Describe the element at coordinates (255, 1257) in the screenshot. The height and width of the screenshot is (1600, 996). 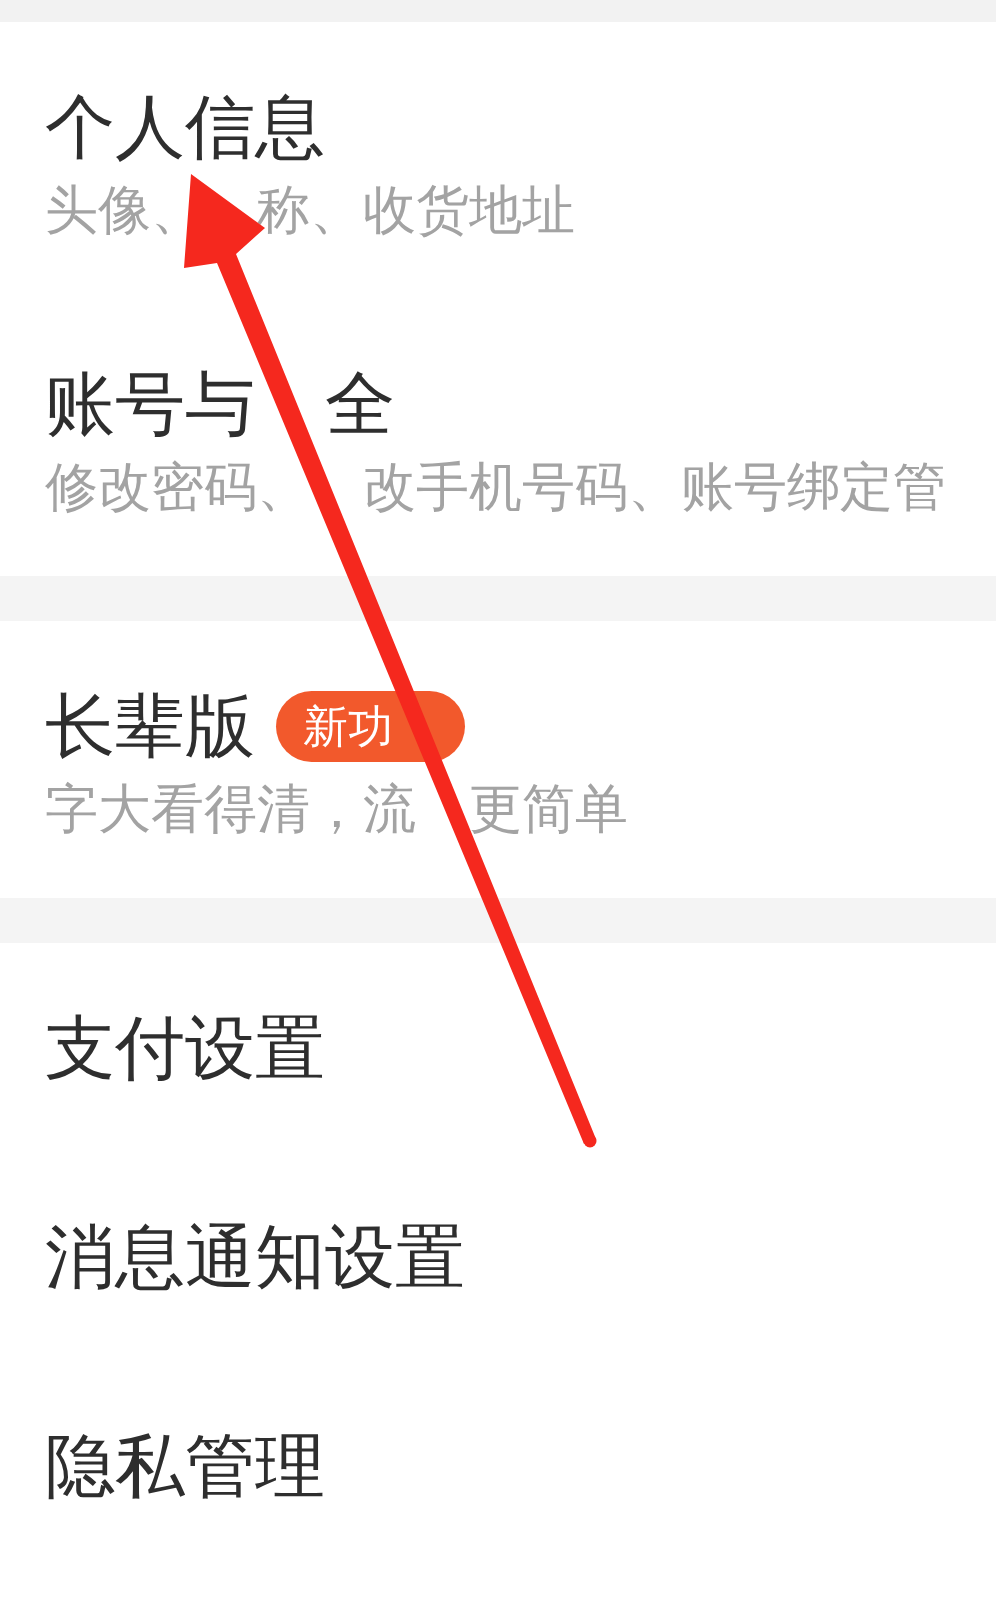
I see `menu-item-title: 消息通知设置` at that location.